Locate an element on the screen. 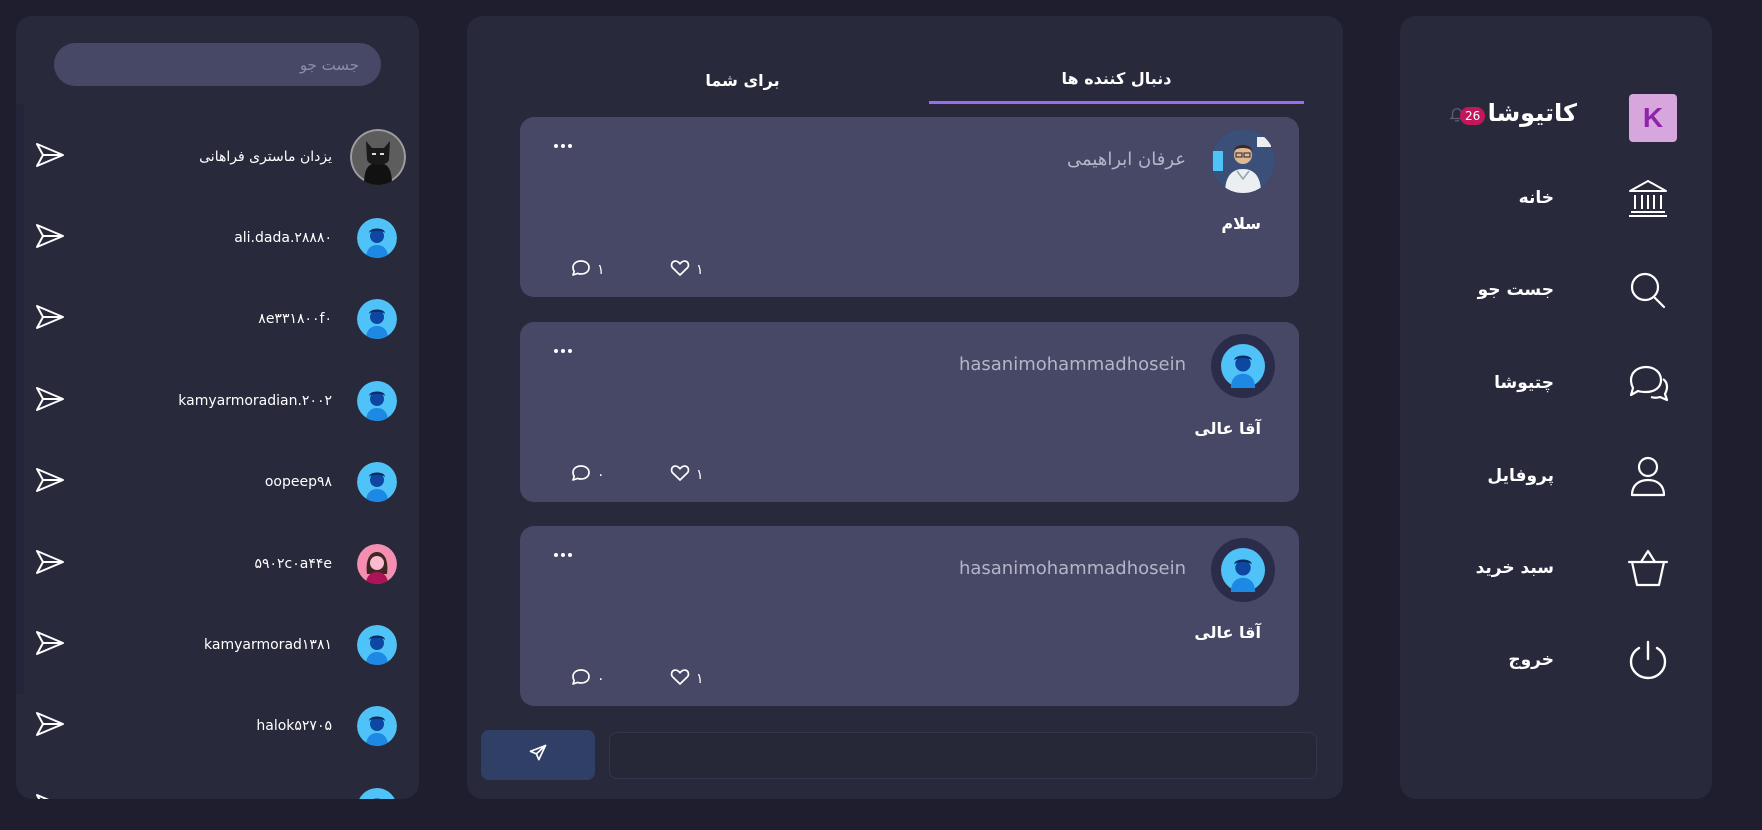 The image size is (1762, 830). nav-item-label: پروفایل is located at coordinates (1520, 476).